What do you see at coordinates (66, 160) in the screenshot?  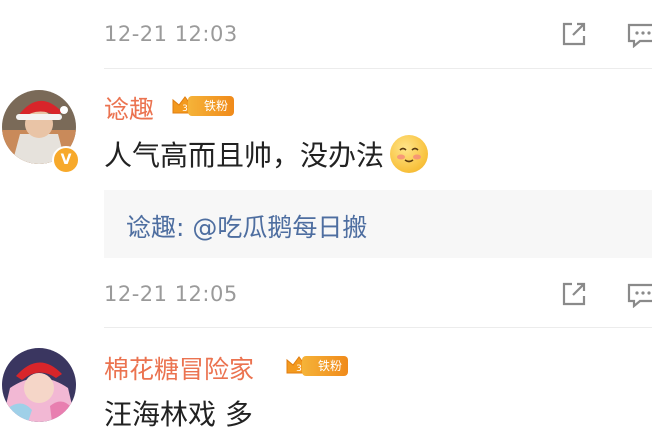 I see `verified-badge-icon: V` at bounding box center [66, 160].